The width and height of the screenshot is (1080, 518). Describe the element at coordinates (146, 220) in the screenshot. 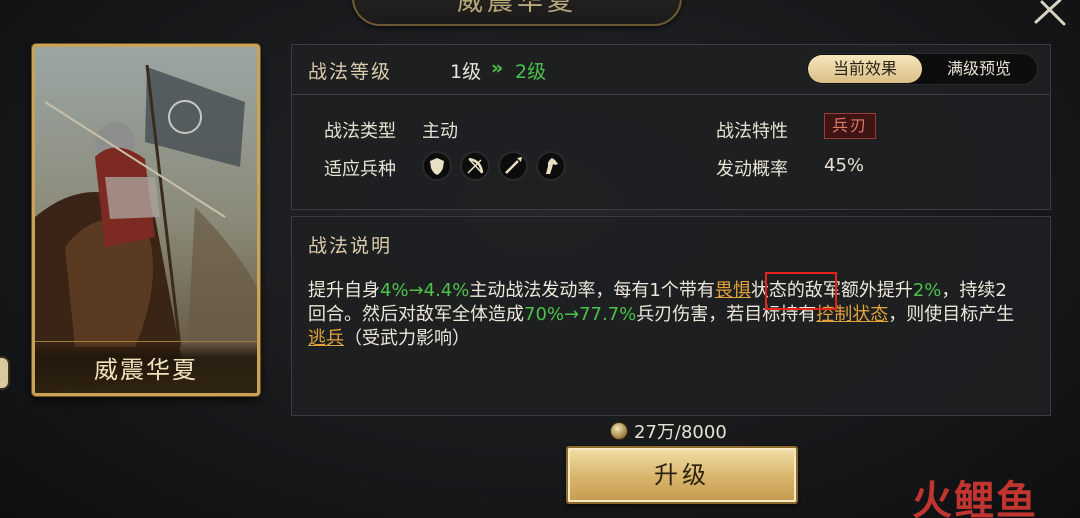

I see `skill-card: 威震华夏` at that location.